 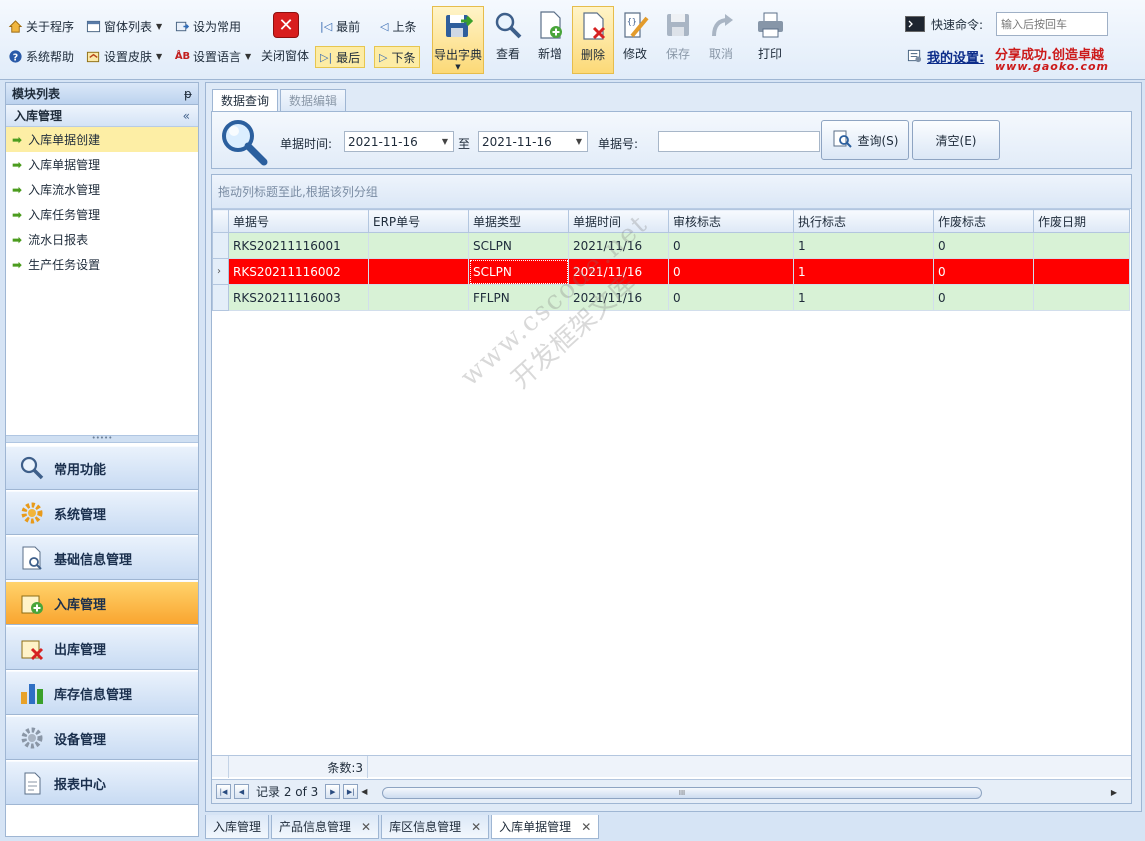 What do you see at coordinates (220, 271) in the screenshot?
I see `row-indicator-current: ›` at bounding box center [220, 271].